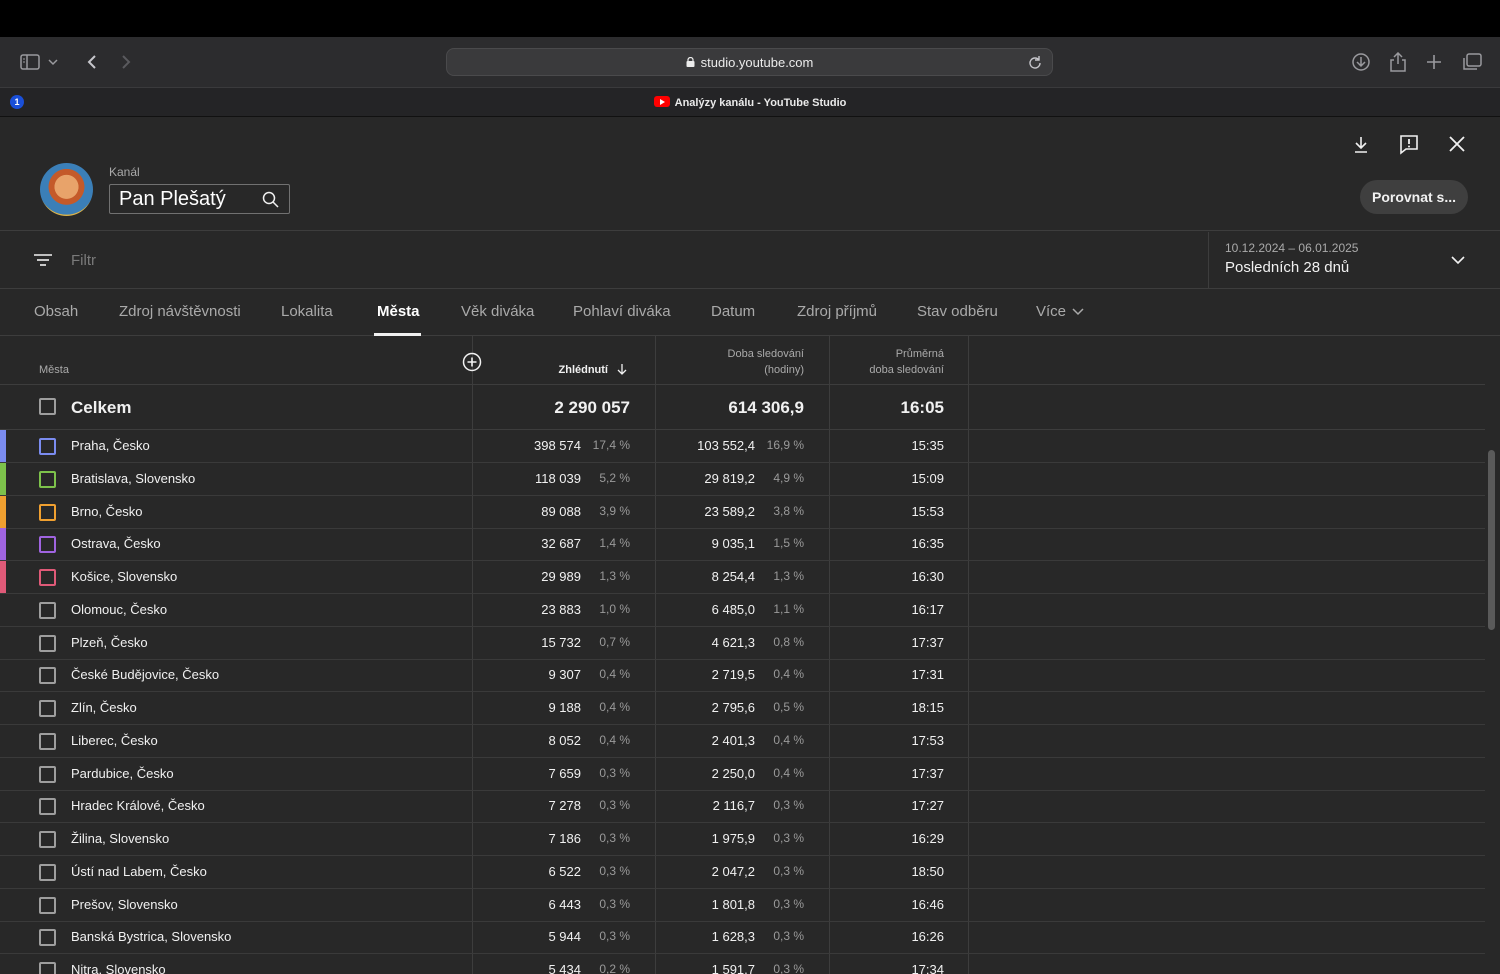  I want to click on table-row: Brno, Česko 89 088 3,9 % 23 589,2 3,8 % 15:53, so click(742, 512).